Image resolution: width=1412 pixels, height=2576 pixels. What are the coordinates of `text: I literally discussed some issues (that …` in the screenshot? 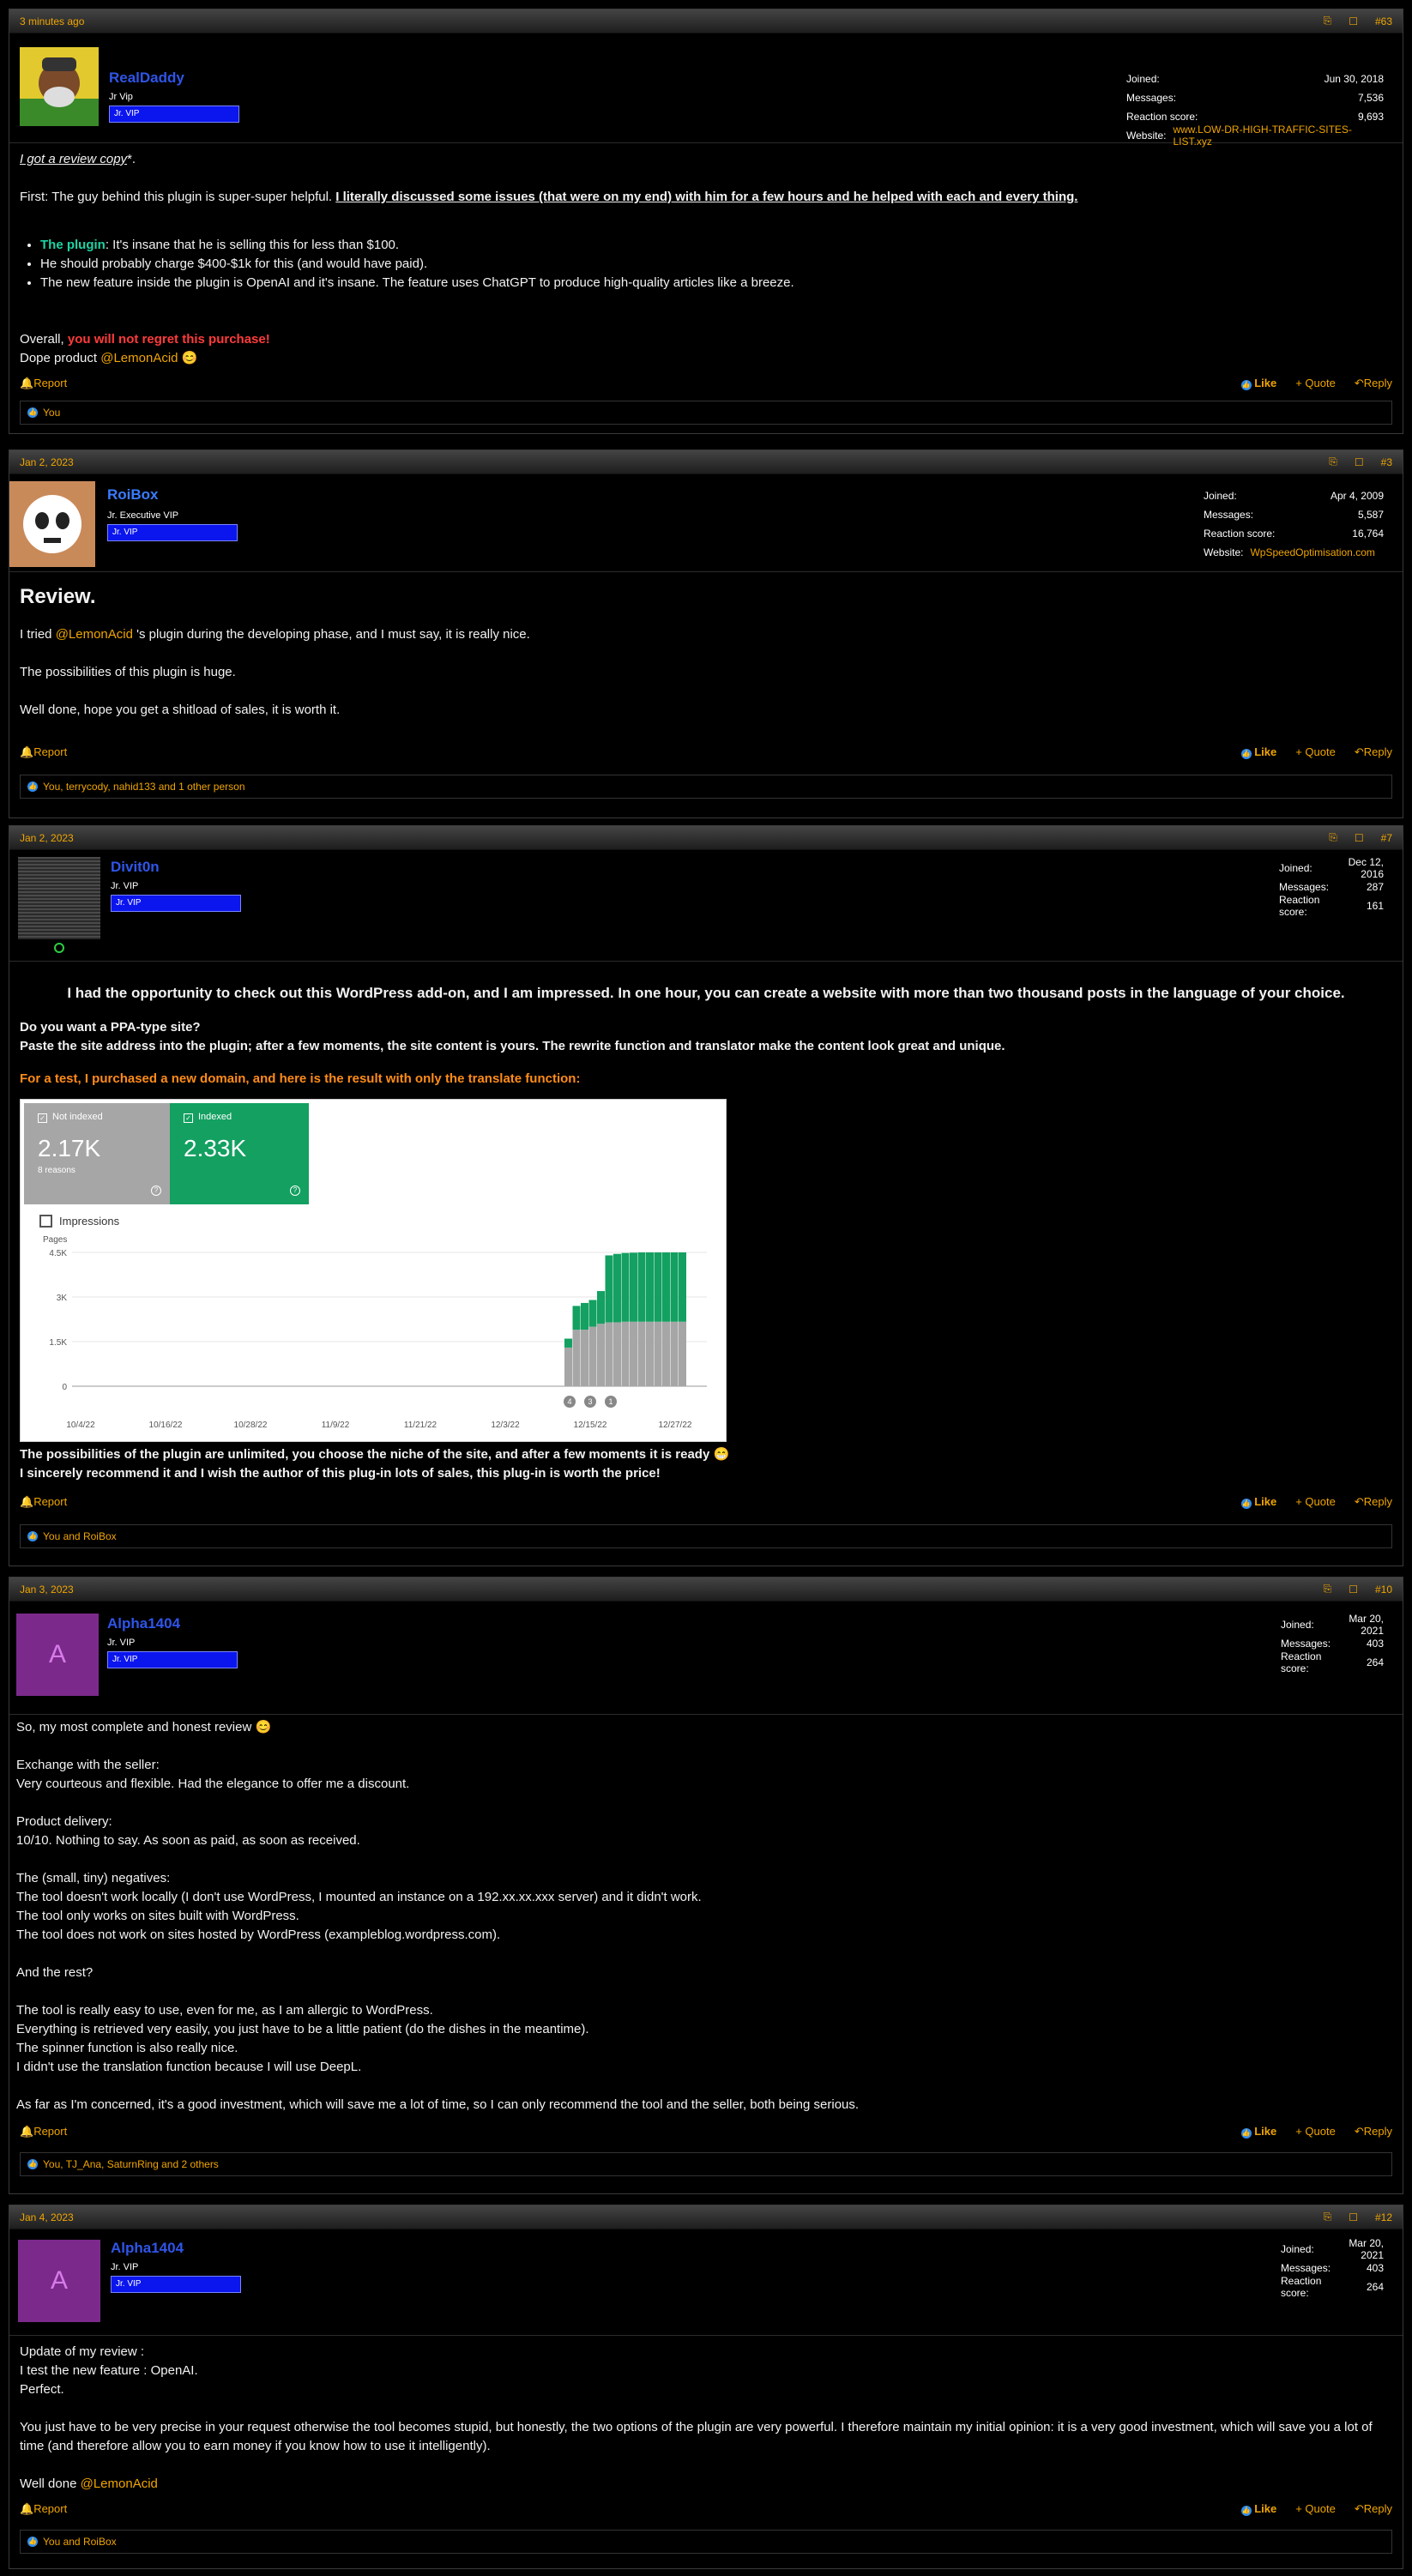 It's located at (706, 197).